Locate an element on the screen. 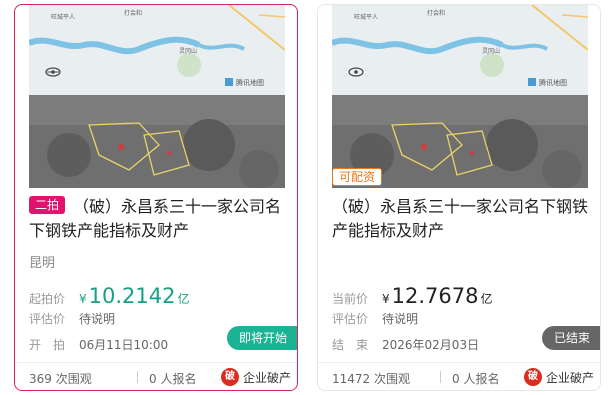 Image resolution: width=610 pixels, height=395 pixels. price-row: 起拍价 ¥10.2142 亿 is located at coordinates (109, 296).